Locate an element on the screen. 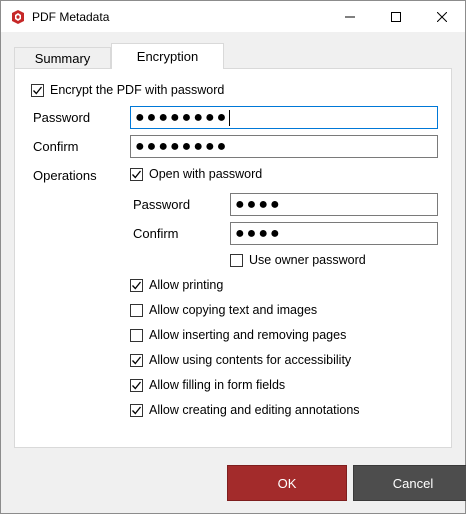  open-with-password-row: Open with password is located at coordinates (196, 174).